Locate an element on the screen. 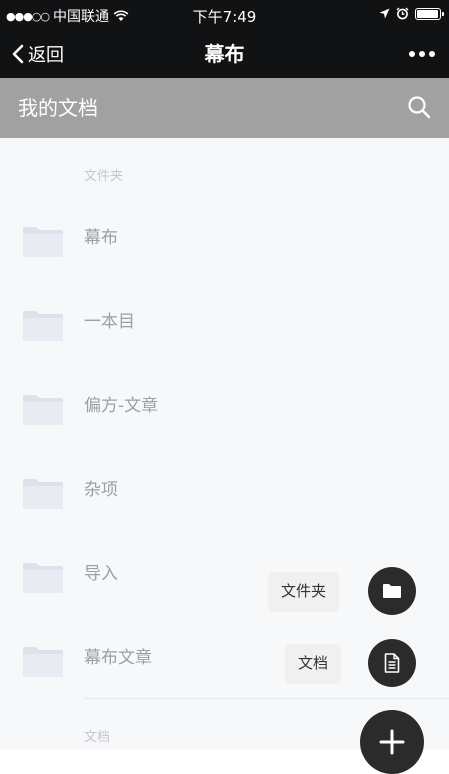 The height and width of the screenshot is (774, 449). back-button: 返回 is located at coordinates (38, 54).